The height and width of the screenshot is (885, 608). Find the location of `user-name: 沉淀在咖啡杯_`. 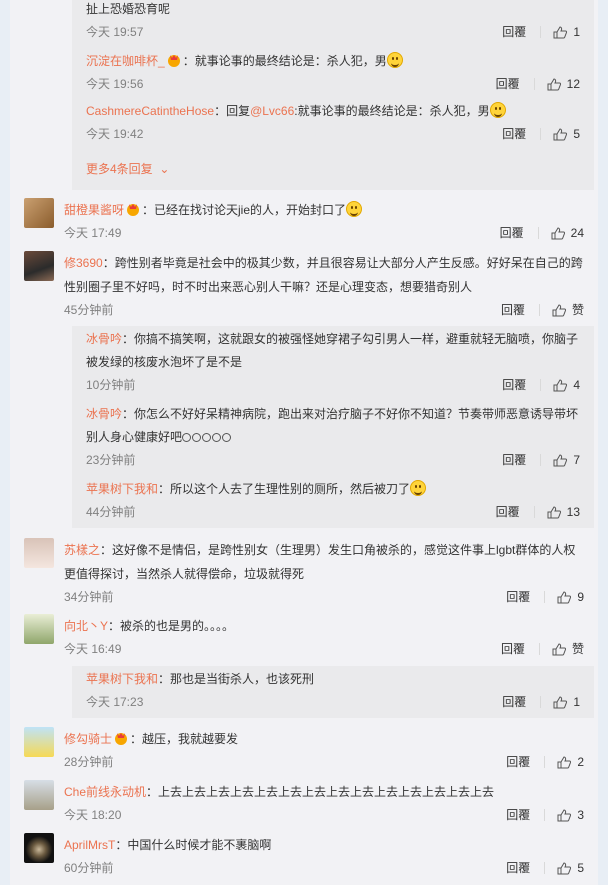

user-name: 沉淀在咖啡杯_ is located at coordinates (125, 61).